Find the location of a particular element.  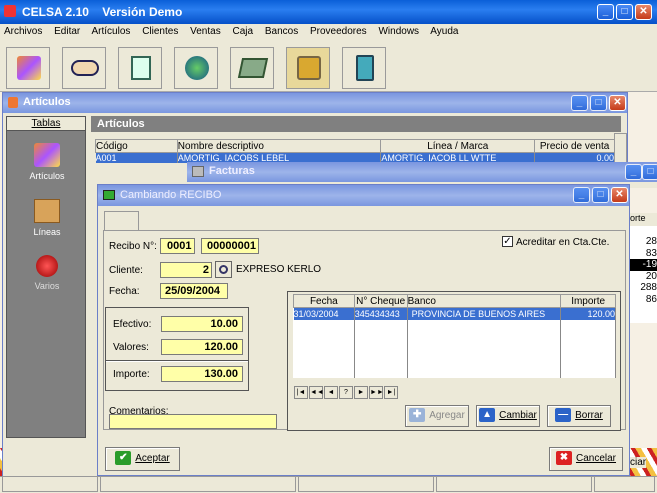

facturas-titlebar: Facturas _ □ is located at coordinates (422, 172).